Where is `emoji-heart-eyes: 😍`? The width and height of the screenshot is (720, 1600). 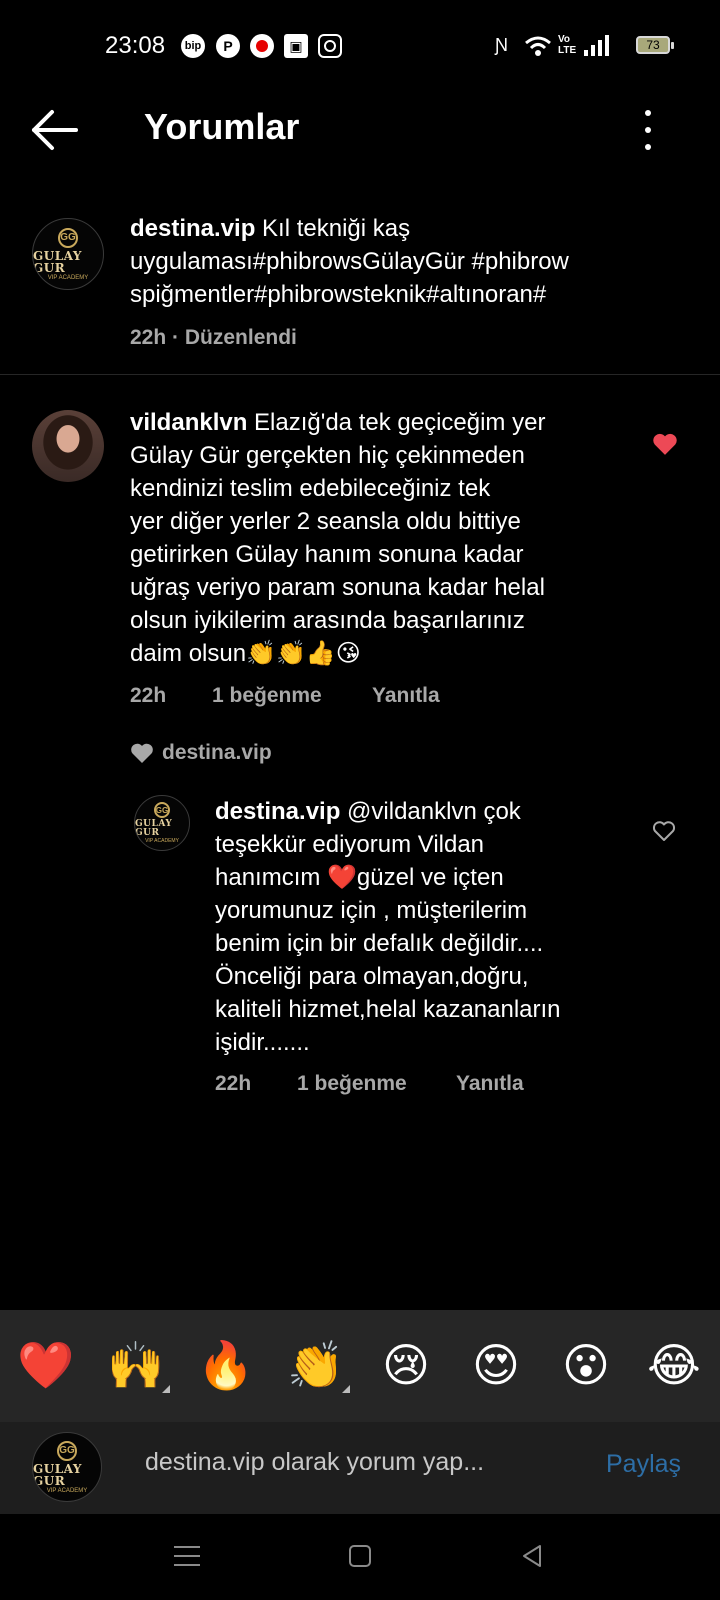
emoji-heart-eyes: 😍 is located at coordinates (496, 1365).